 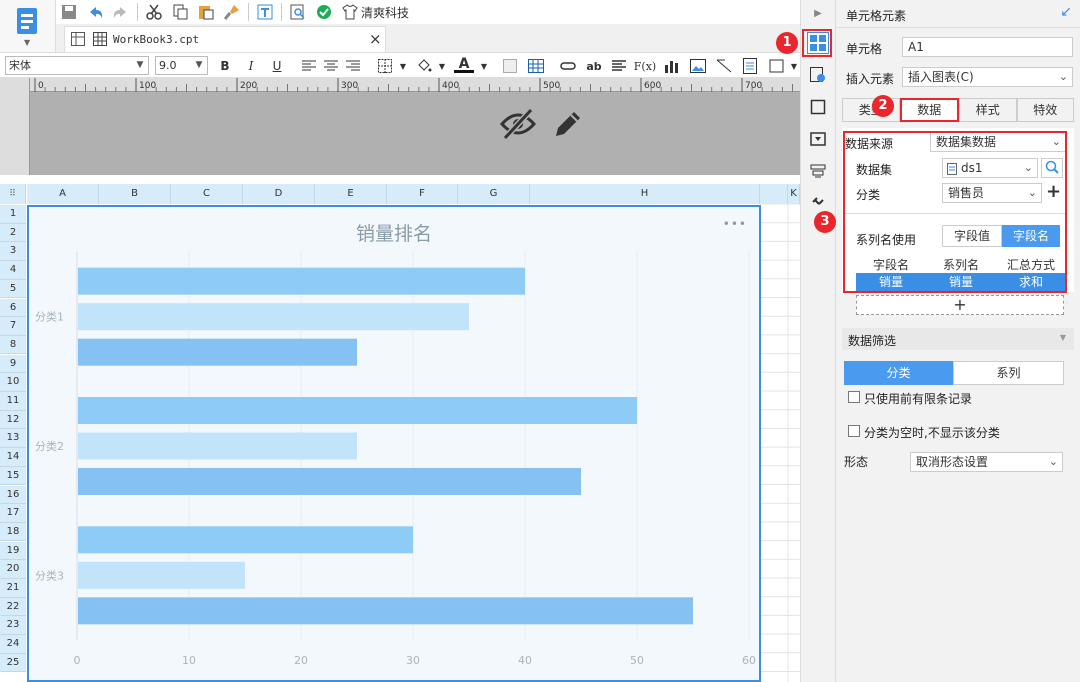 What do you see at coordinates (154, 12) in the screenshot?
I see `cut-icon` at bounding box center [154, 12].